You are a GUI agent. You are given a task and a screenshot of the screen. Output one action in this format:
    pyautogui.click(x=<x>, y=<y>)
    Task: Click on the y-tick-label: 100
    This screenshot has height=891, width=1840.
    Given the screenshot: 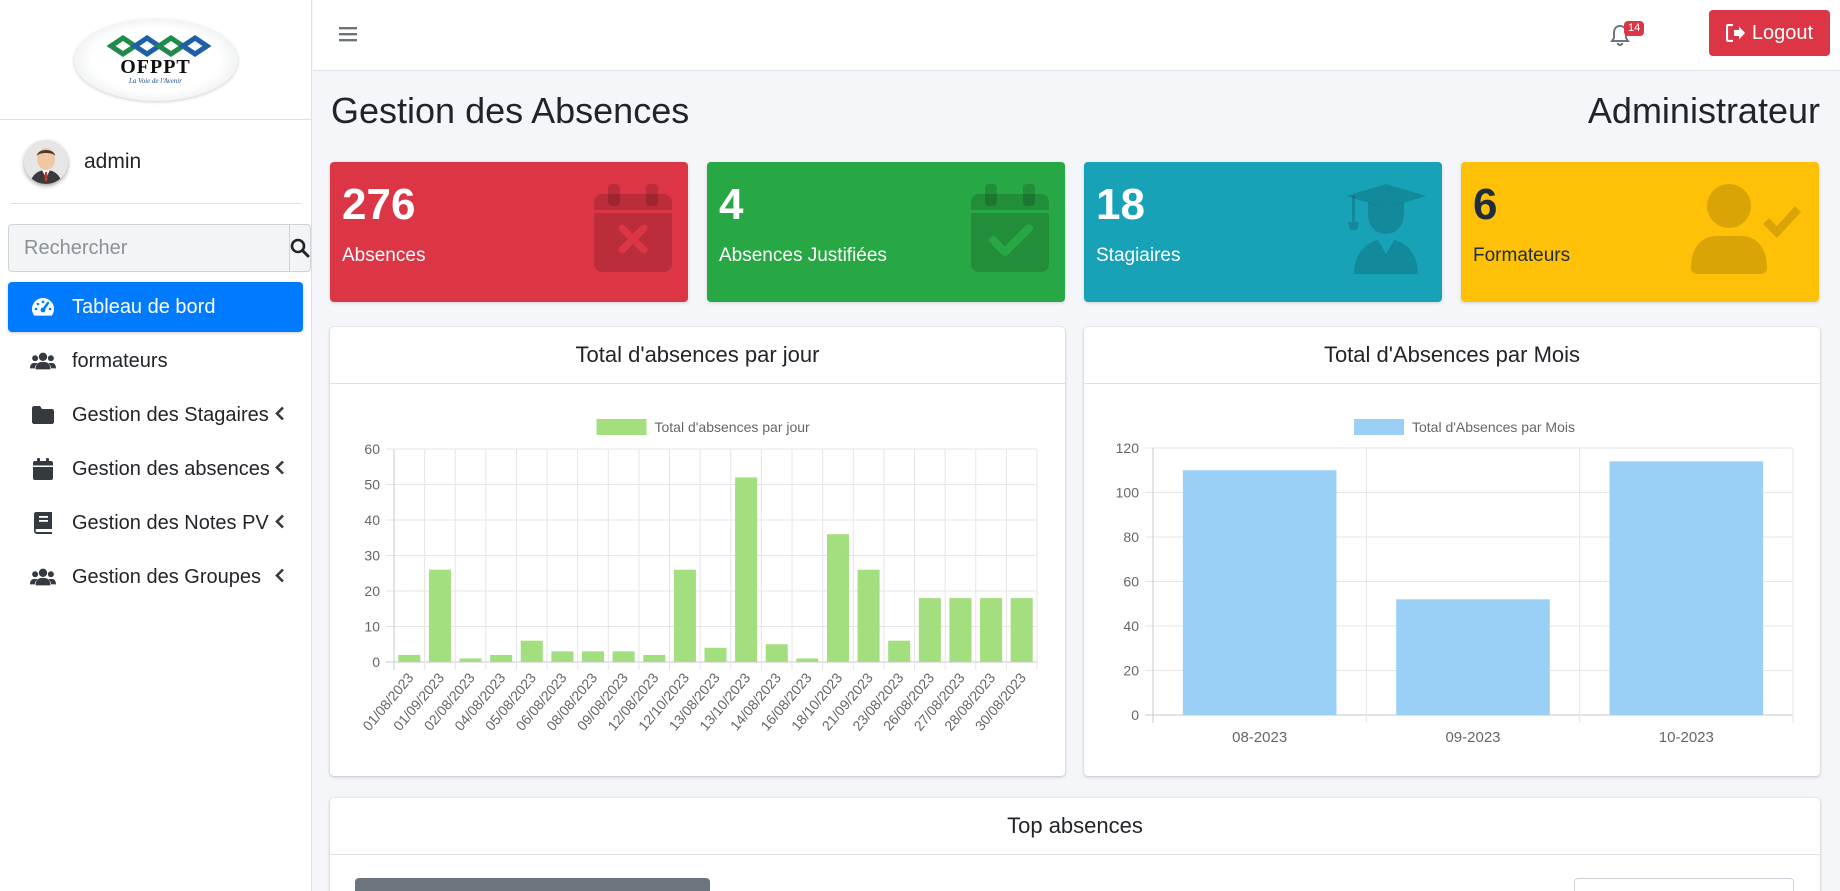 What is the action you would take?
    pyautogui.click(x=1128, y=493)
    